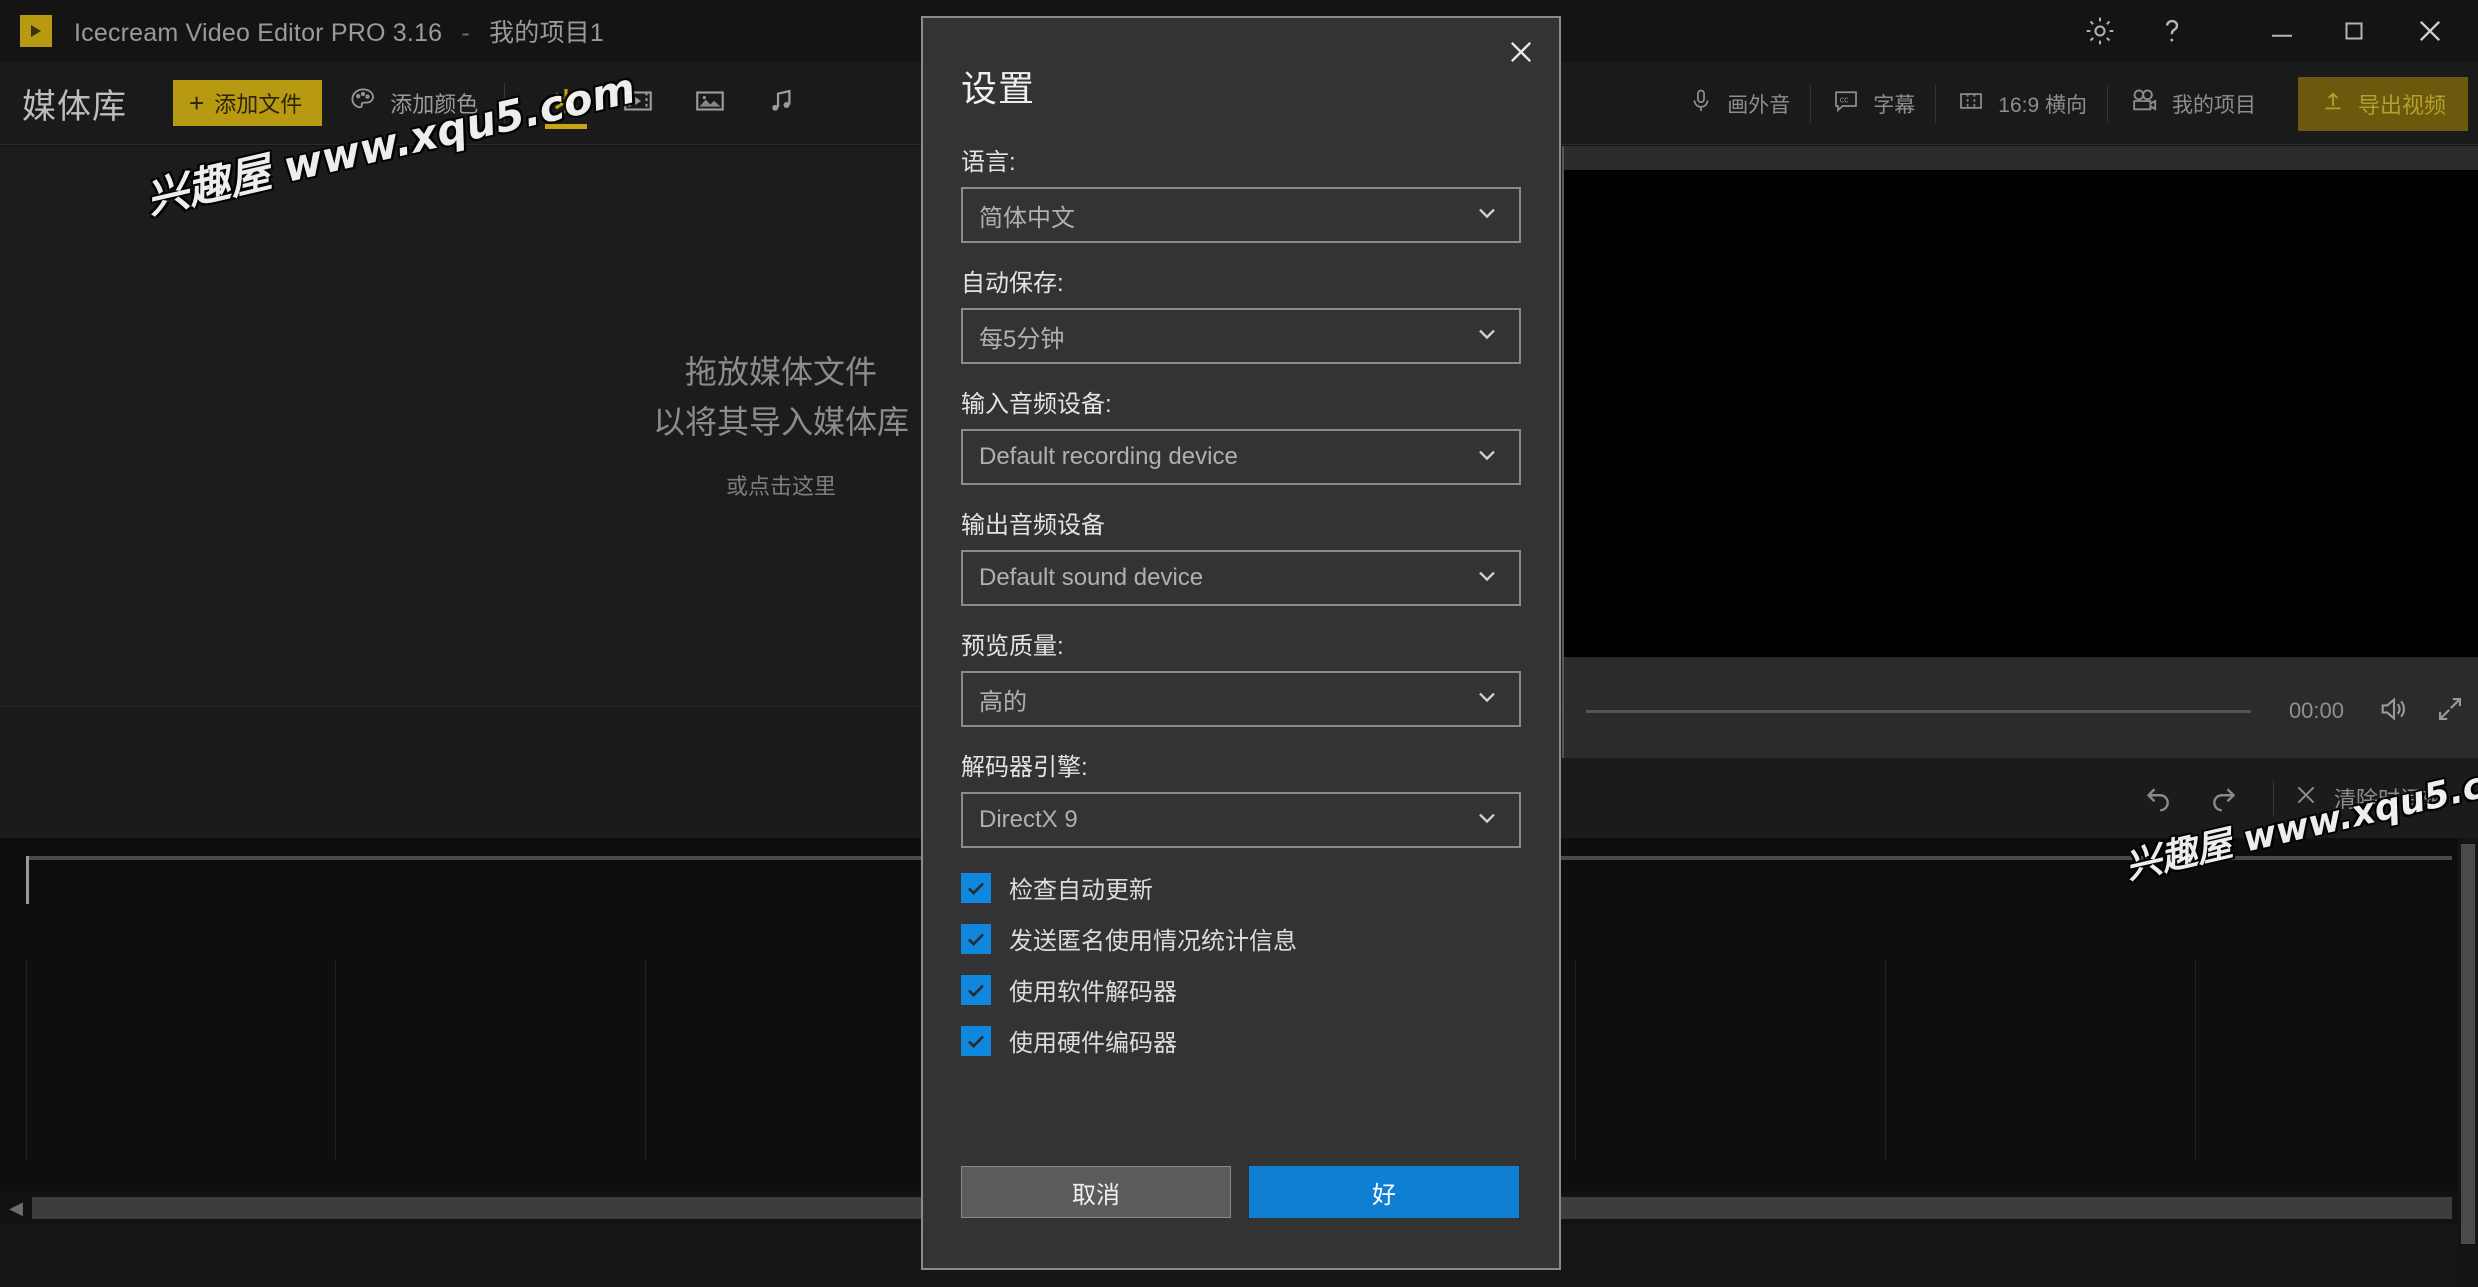 Image resolution: width=2478 pixels, height=1287 pixels. I want to click on checkbox-send-anonymous-stats: 发送匿名使用情况统计信息, so click(1241, 938).